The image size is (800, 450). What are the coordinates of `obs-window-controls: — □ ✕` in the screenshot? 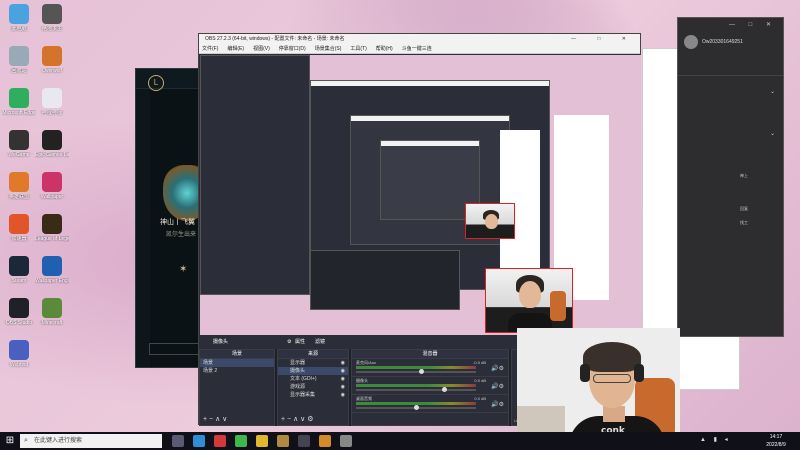 It's located at (603, 39).